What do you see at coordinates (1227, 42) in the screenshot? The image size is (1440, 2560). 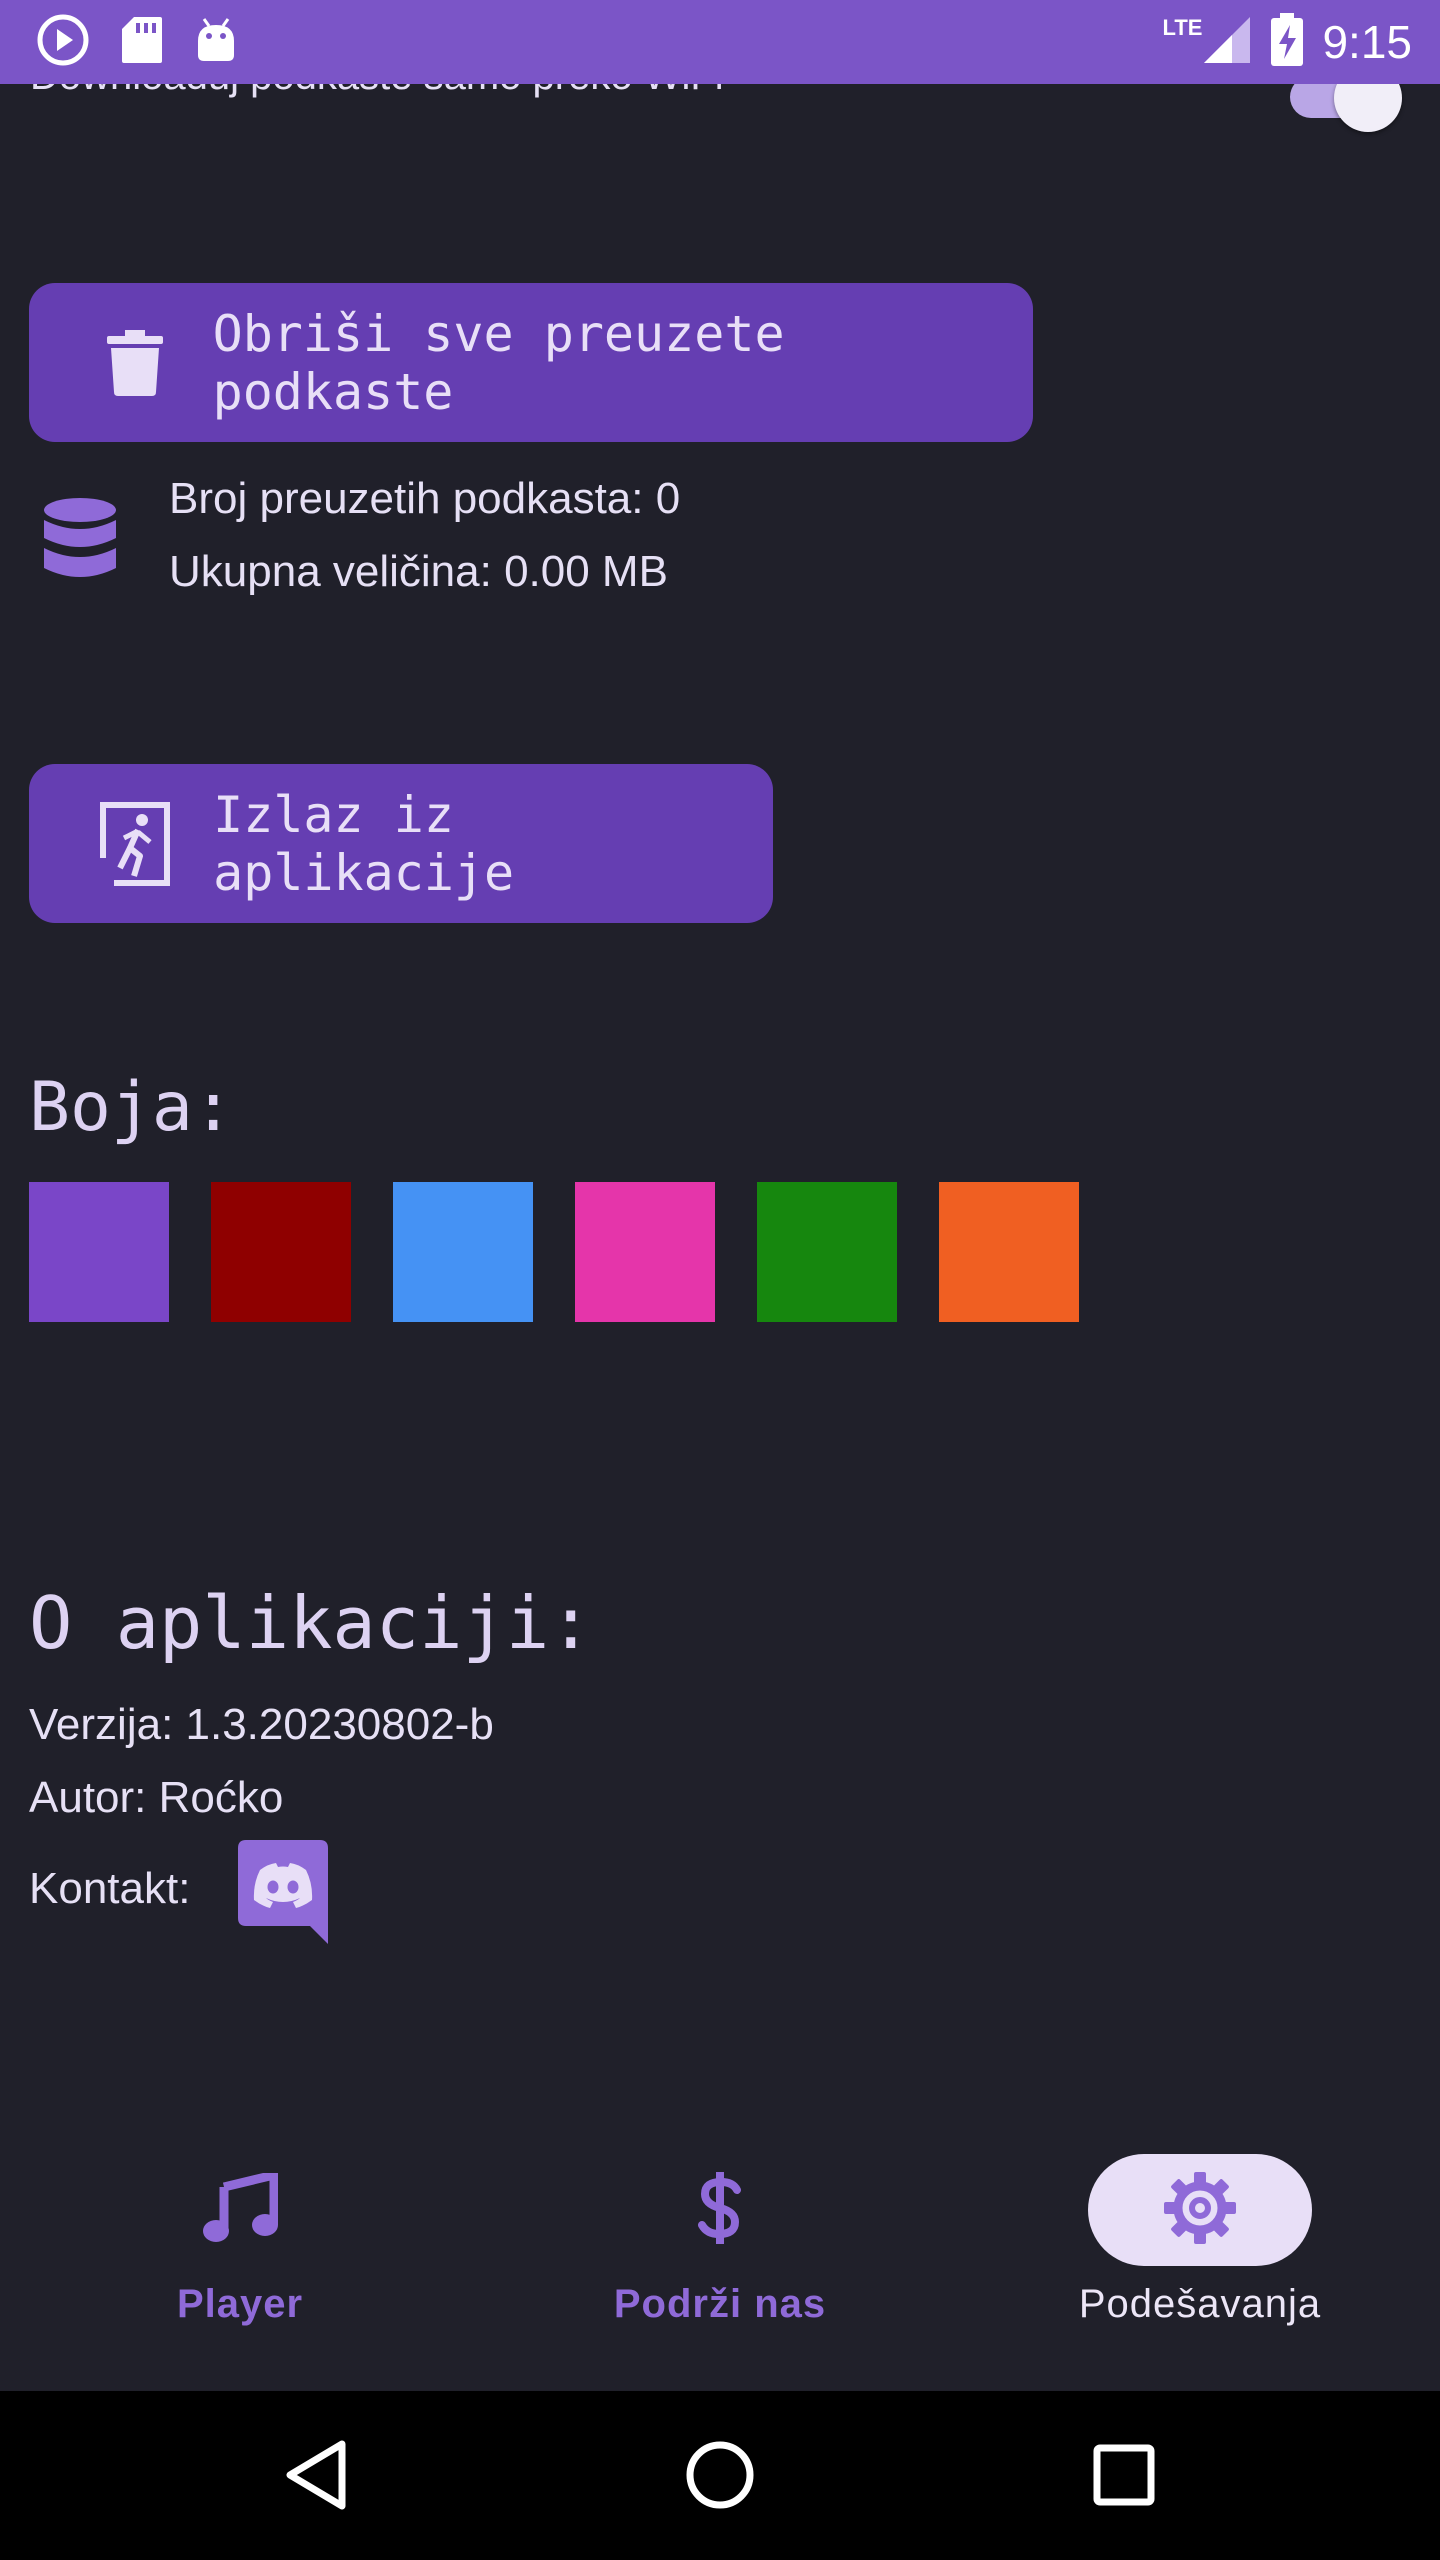 I see `signal-icon` at bounding box center [1227, 42].